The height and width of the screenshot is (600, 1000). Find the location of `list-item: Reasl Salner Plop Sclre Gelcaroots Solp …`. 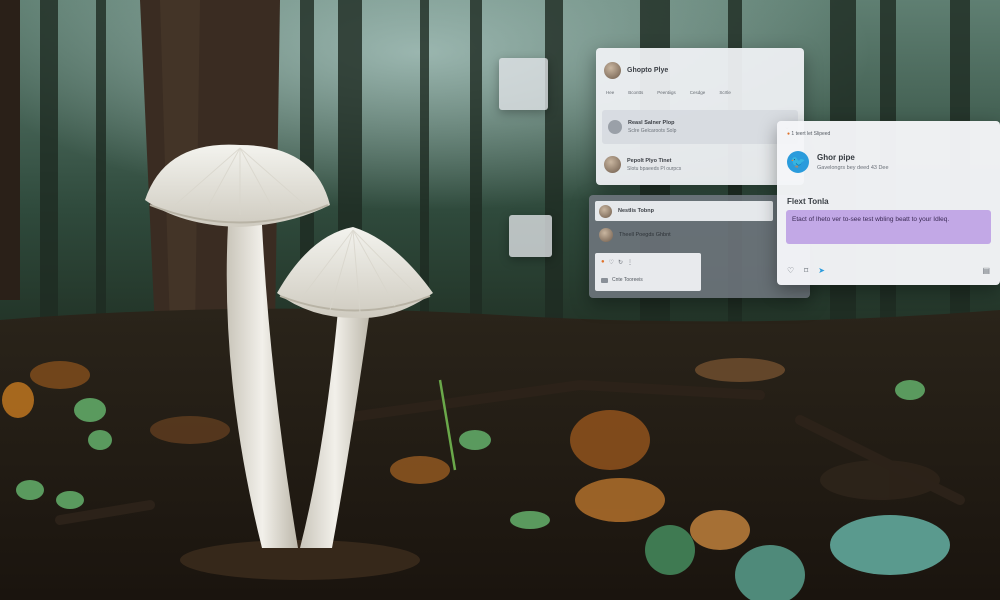

list-item: Reasl Salner Plop Sclre Gelcaroots Solp … is located at coordinates (700, 127).